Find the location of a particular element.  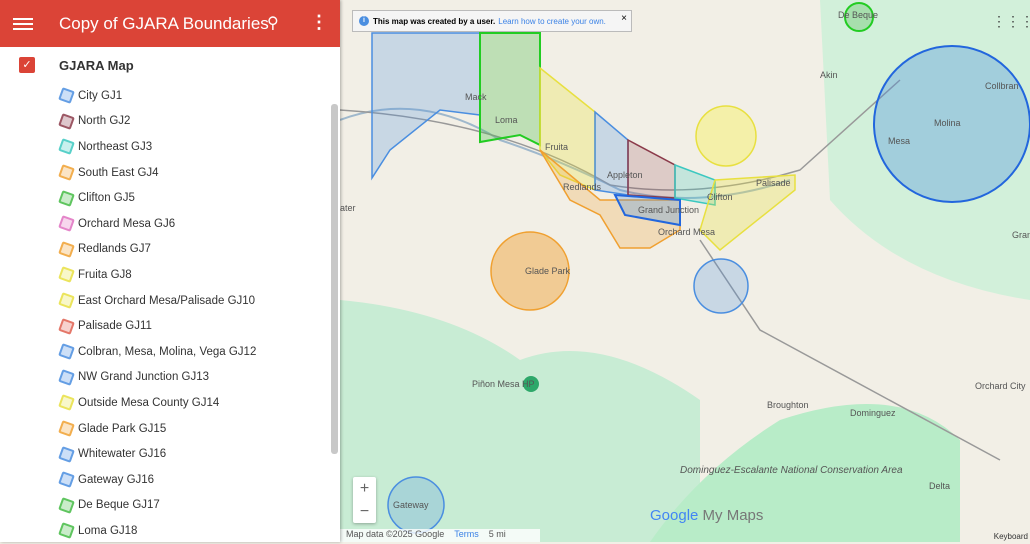

list-item-label: NW Grand Junction GJ13 is located at coordinates (144, 377).